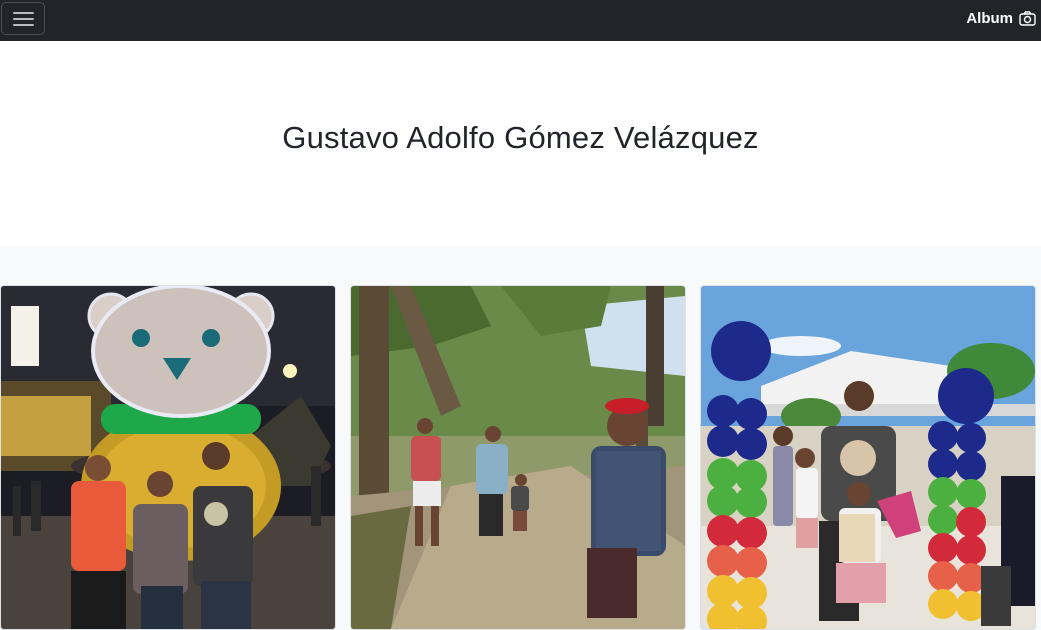  Describe the element at coordinates (1027, 18) in the screenshot. I see `camera-icon` at that location.